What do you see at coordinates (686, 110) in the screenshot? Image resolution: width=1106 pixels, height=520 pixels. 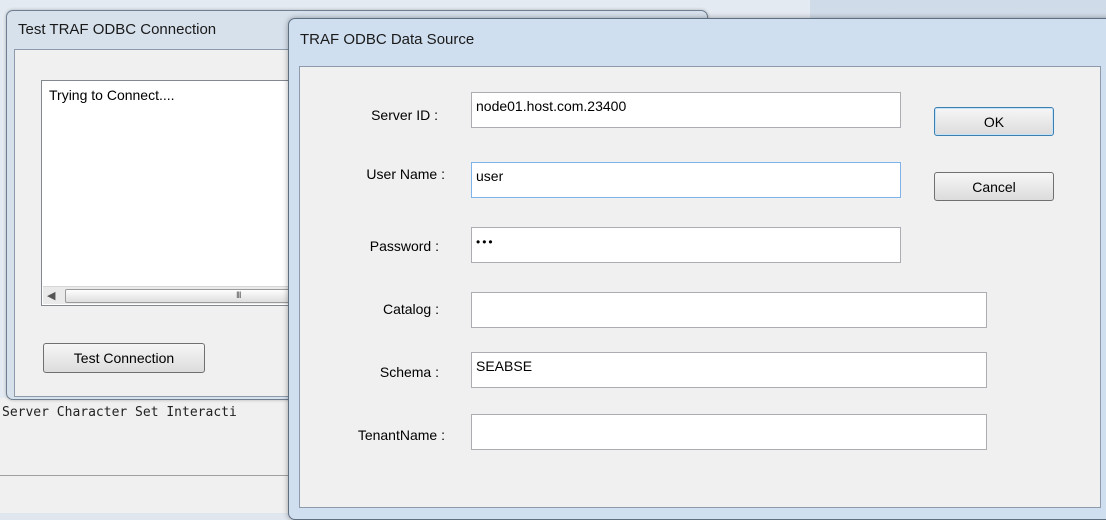 I see `server-id-field: node01.host.com.23400` at bounding box center [686, 110].